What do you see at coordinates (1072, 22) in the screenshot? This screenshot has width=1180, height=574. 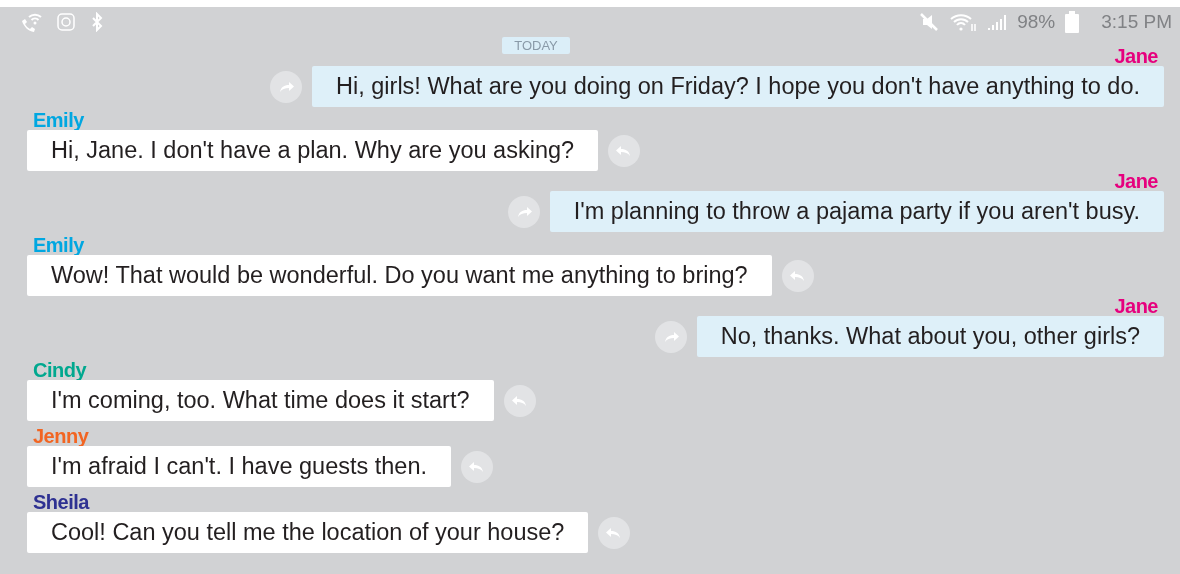 I see `battery-icon` at bounding box center [1072, 22].